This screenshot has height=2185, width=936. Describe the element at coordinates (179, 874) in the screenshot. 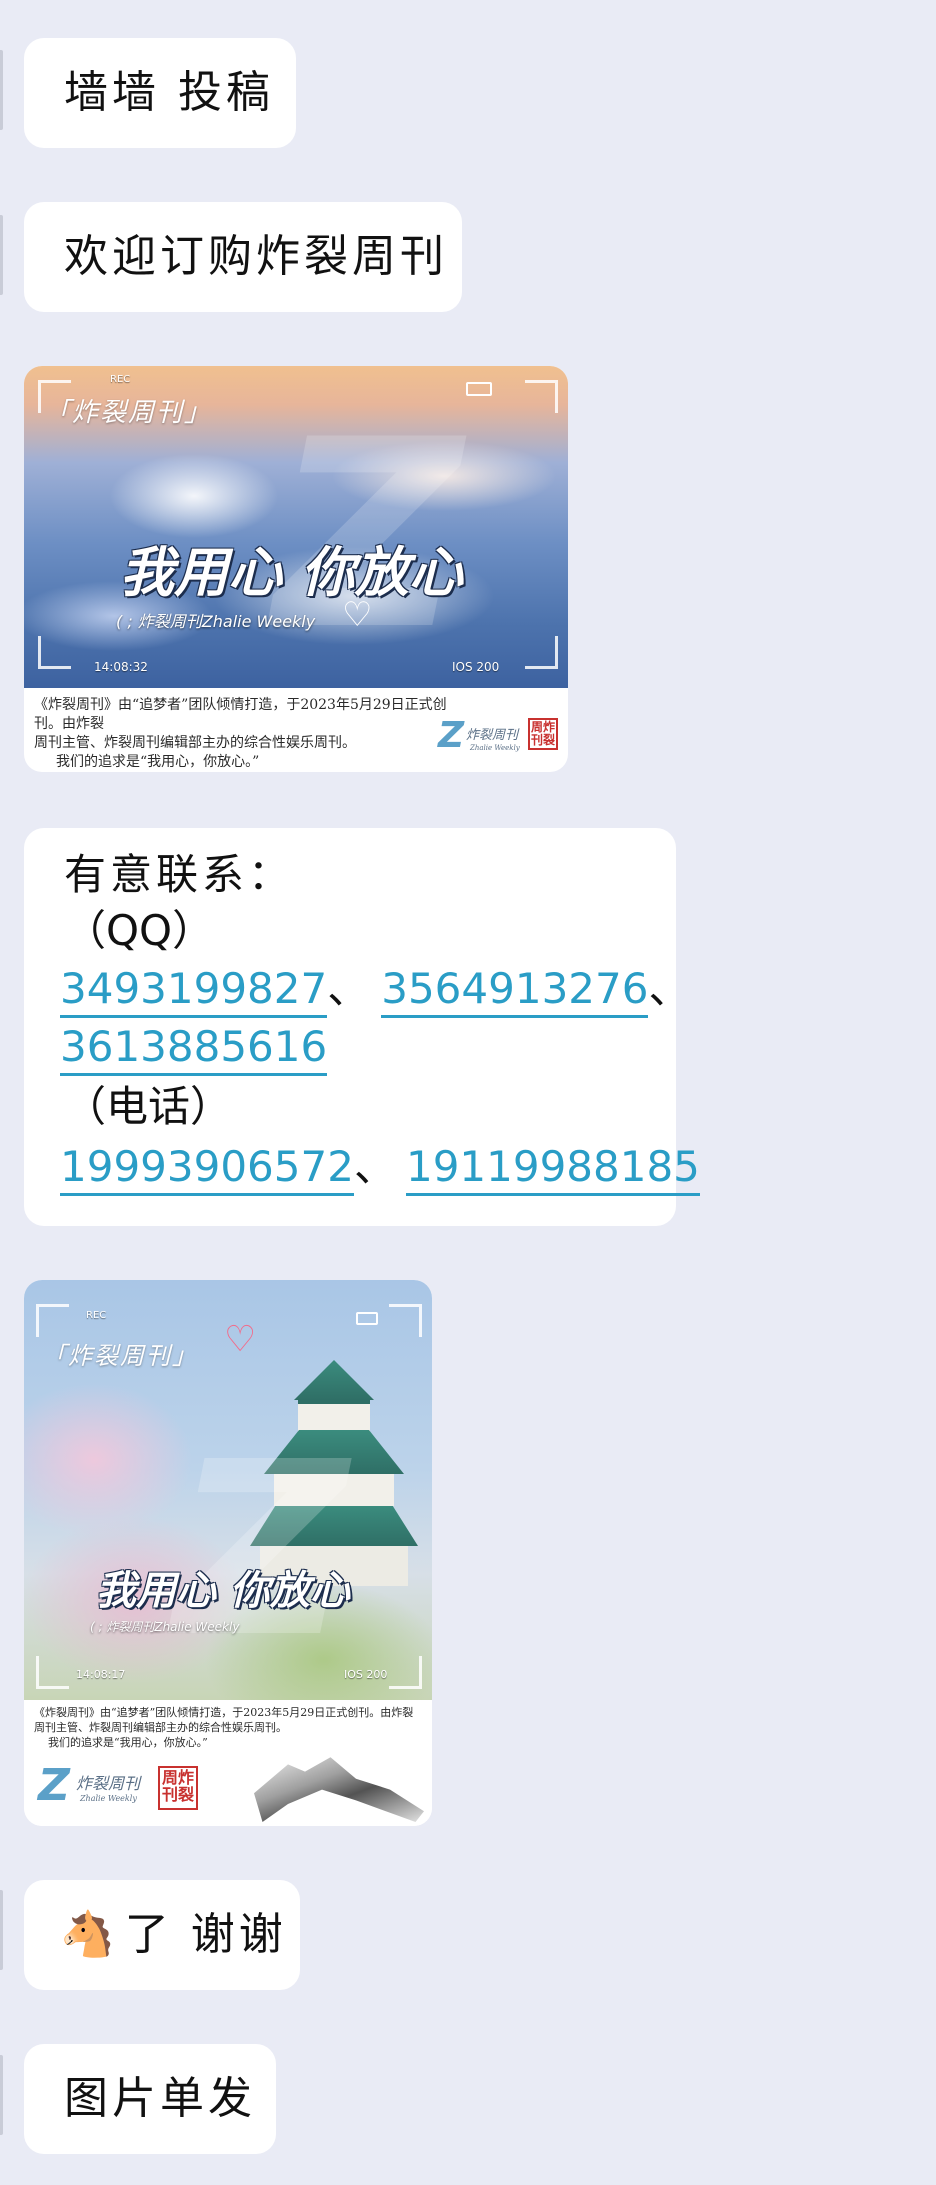

I see `contact-heading: 有意联系：` at that location.